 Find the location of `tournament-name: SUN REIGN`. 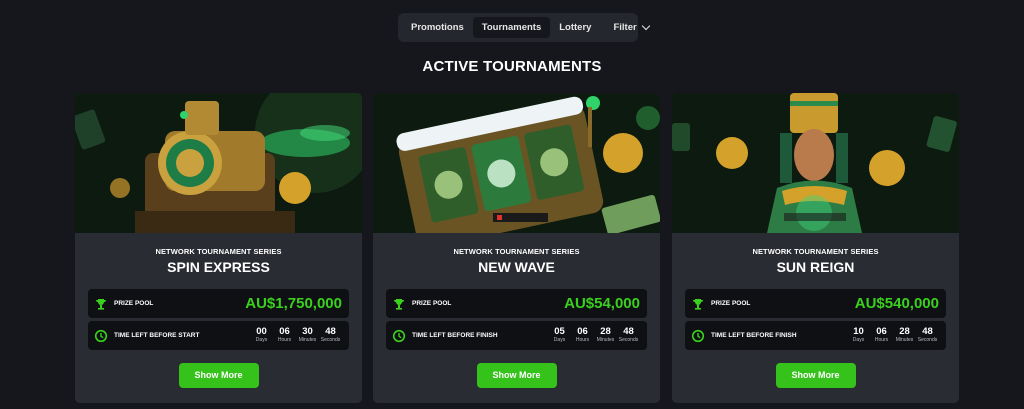

tournament-name: SUN REIGN is located at coordinates (815, 267).